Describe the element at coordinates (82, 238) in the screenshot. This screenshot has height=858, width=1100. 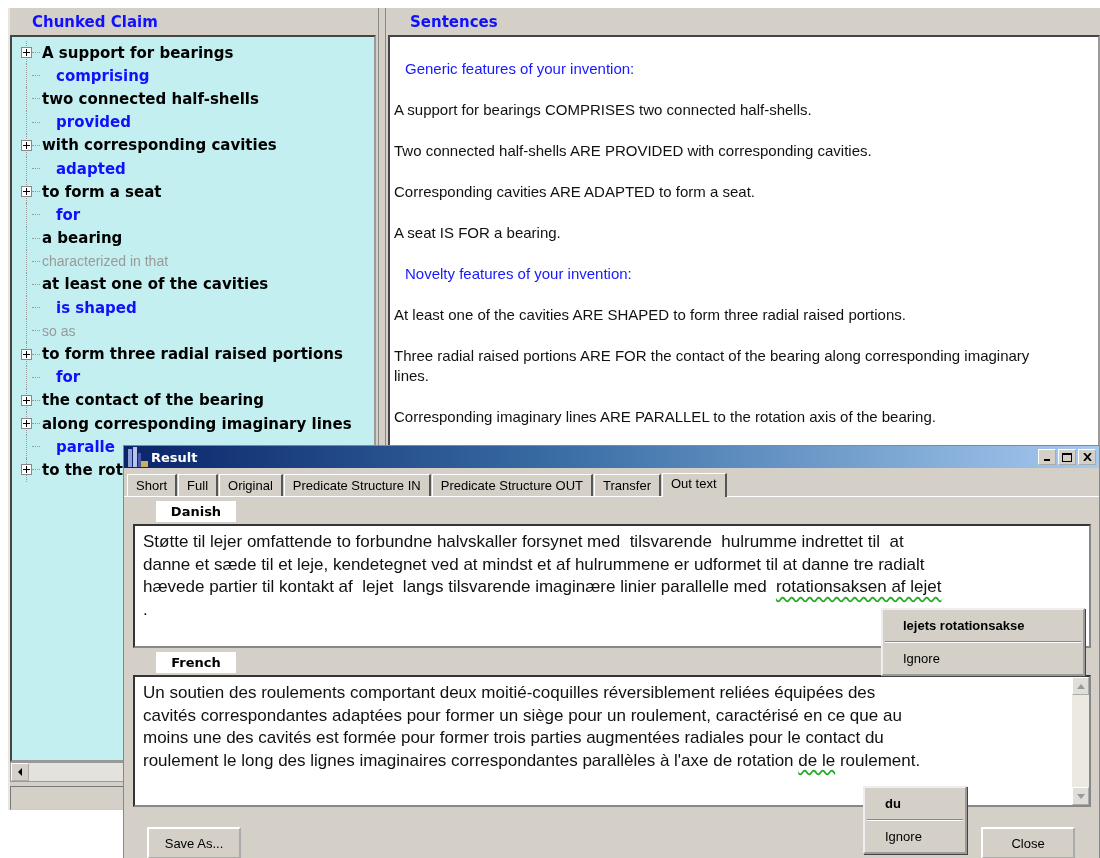
I see `tree-item: a bearing` at that location.